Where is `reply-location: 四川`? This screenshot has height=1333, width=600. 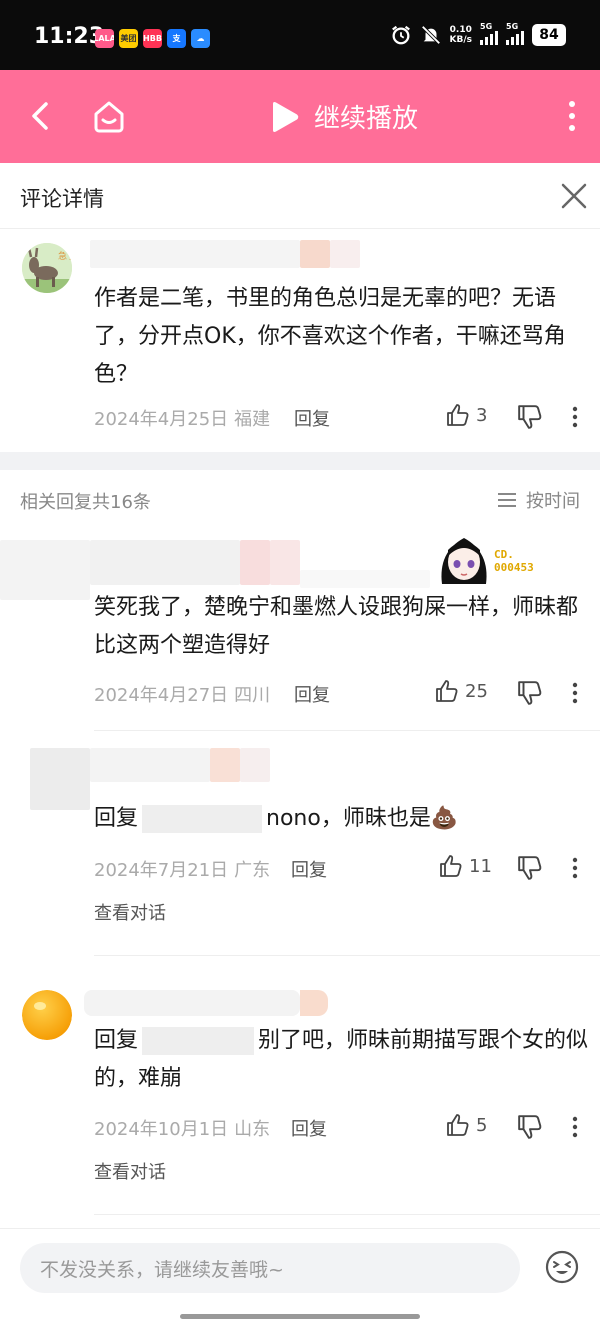 reply-location: 四川 is located at coordinates (252, 695).